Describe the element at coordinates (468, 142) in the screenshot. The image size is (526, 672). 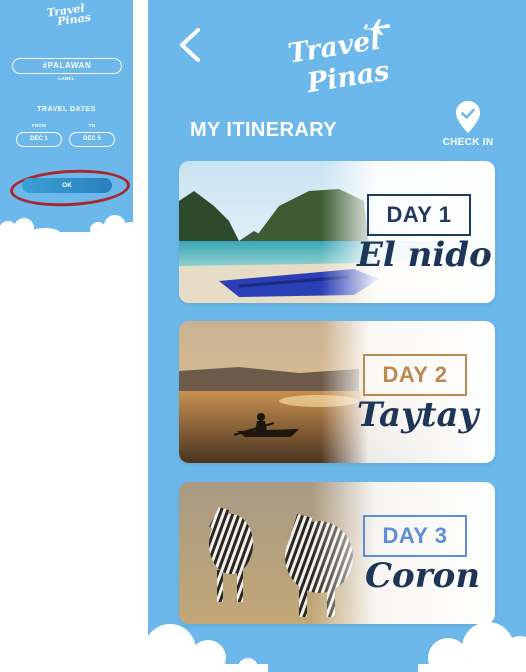
I see `check-in-label: CHECK IN` at that location.